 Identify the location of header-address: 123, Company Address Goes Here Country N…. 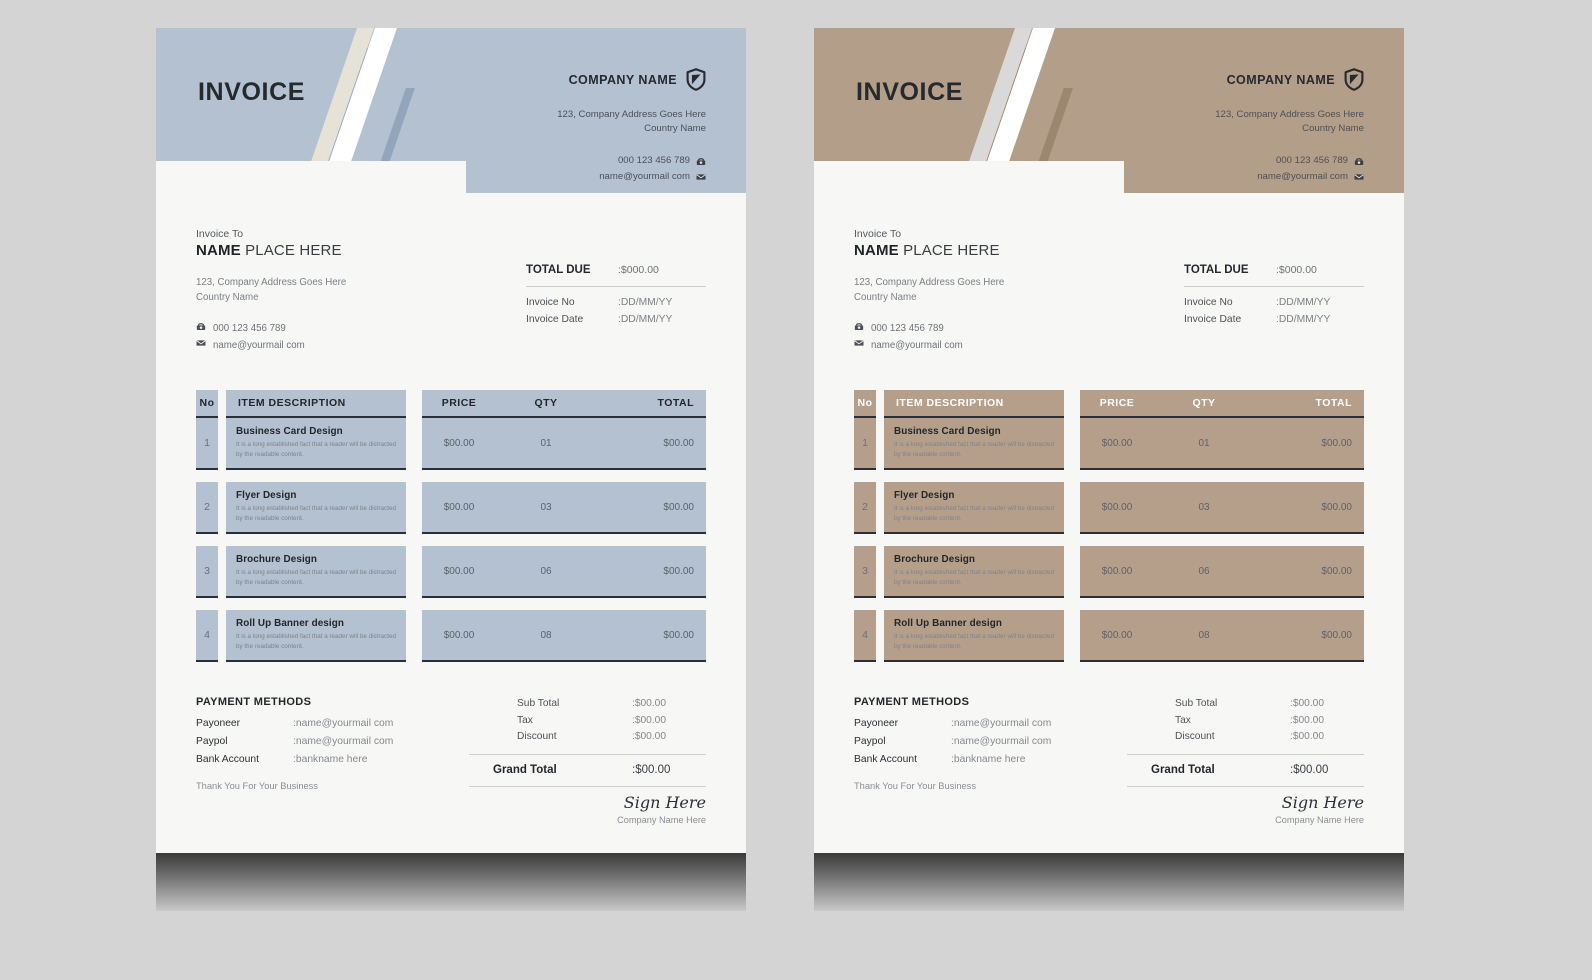
(1289, 122).